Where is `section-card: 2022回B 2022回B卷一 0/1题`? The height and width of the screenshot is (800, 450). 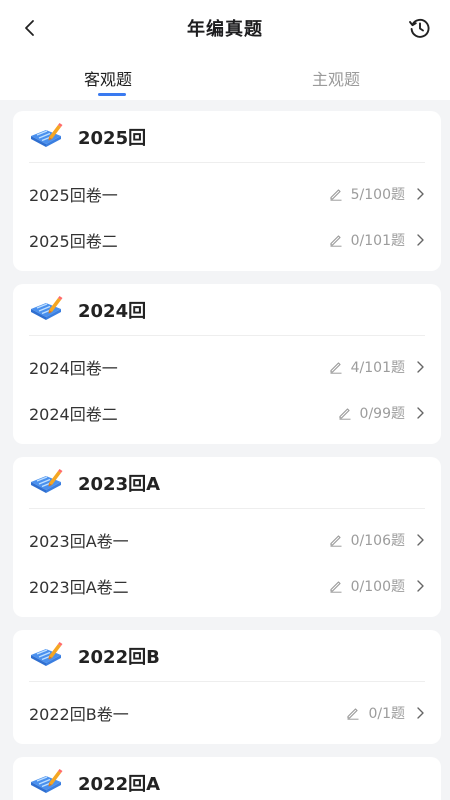 section-card: 2022回B 2022回B卷一 0/1题 is located at coordinates (227, 687).